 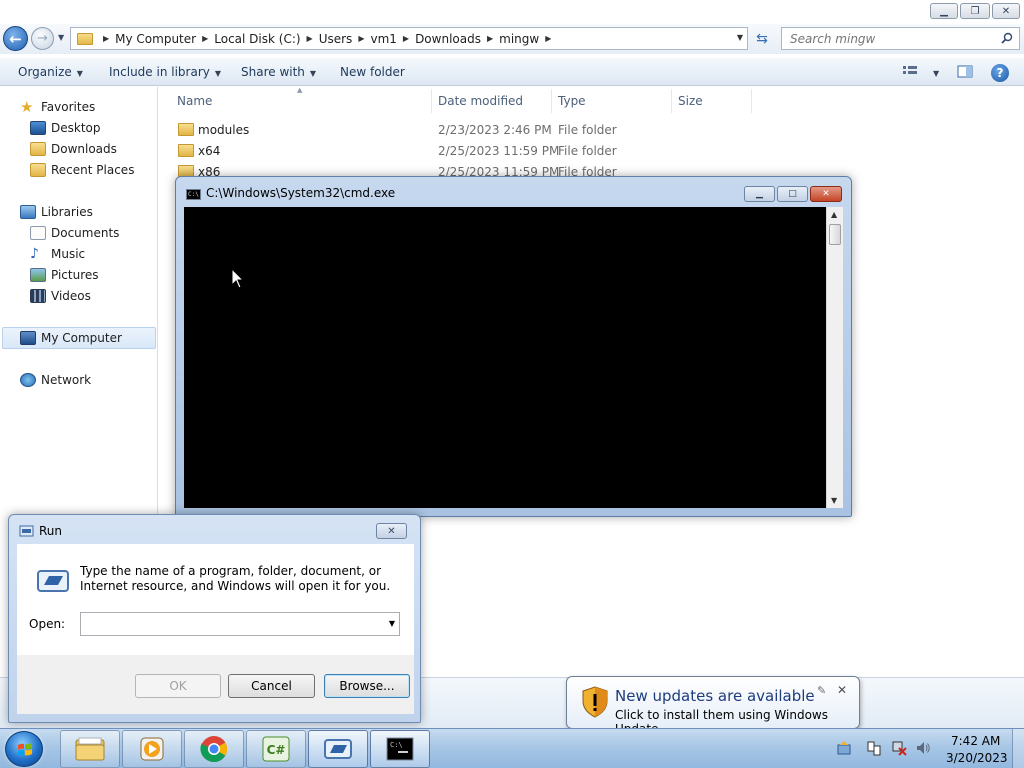 I want to click on organize-menu: Organize ▼, so click(x=50, y=72).